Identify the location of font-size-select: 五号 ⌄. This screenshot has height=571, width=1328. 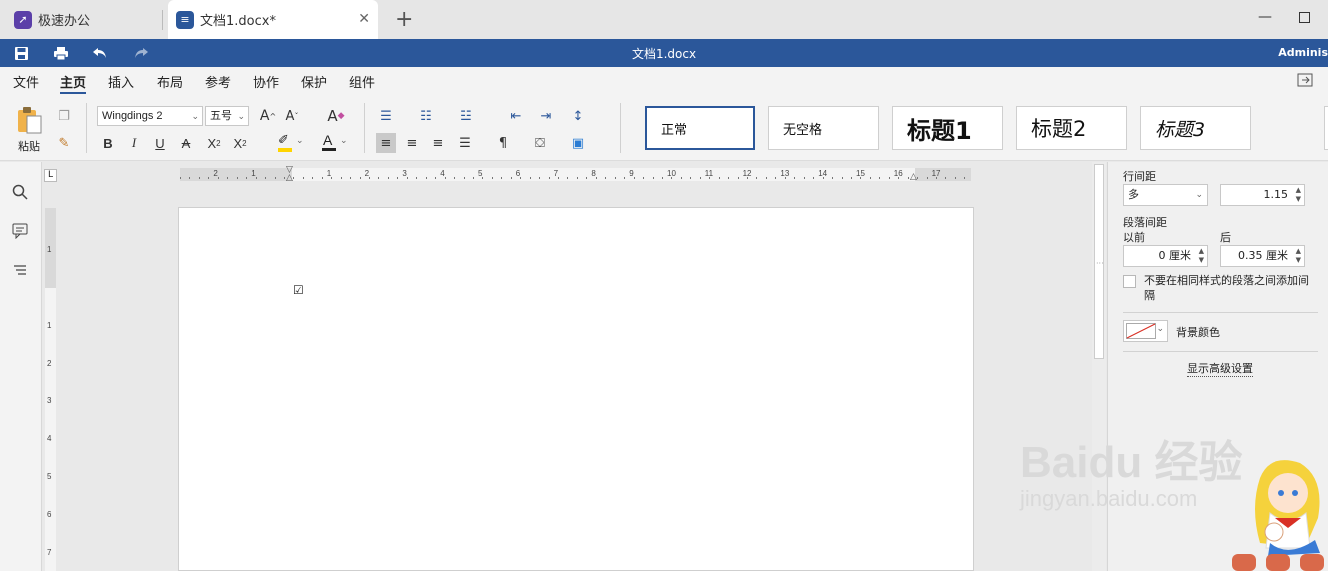
(227, 116).